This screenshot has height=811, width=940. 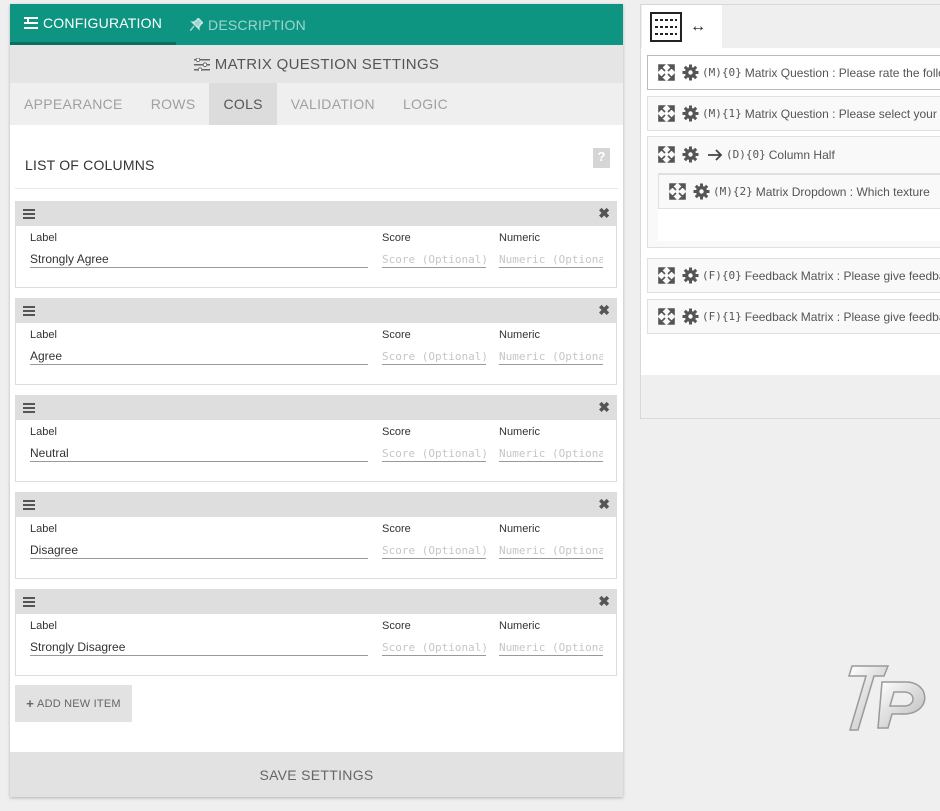 I want to click on label-field: Label Agree, so click(x=199, y=347).